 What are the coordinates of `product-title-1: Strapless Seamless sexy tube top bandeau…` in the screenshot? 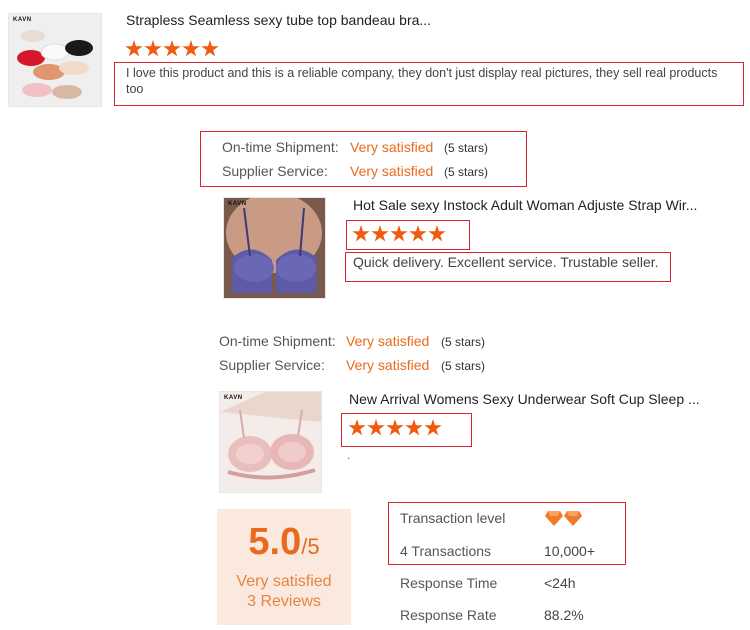 It's located at (278, 20).